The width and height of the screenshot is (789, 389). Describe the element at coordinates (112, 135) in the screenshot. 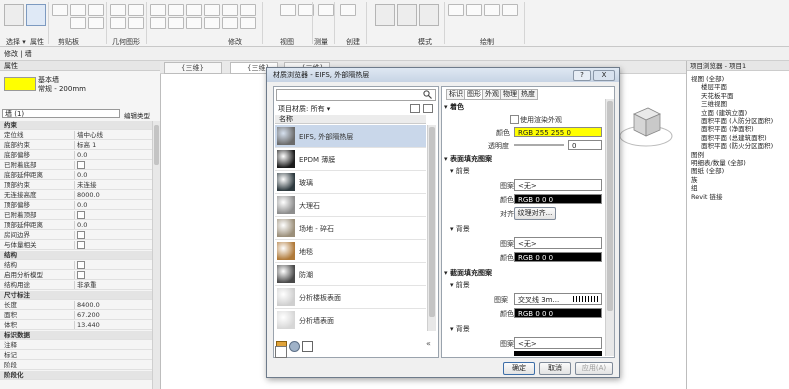

I see `property-value: 墙中心线` at that location.